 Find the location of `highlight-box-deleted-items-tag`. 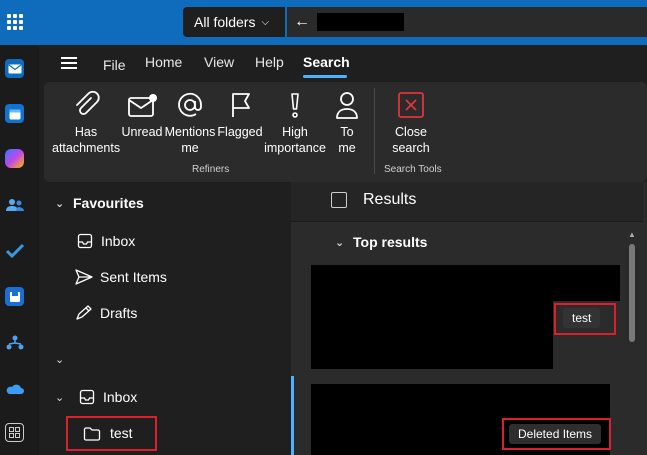

highlight-box-deleted-items-tag is located at coordinates (556, 434).